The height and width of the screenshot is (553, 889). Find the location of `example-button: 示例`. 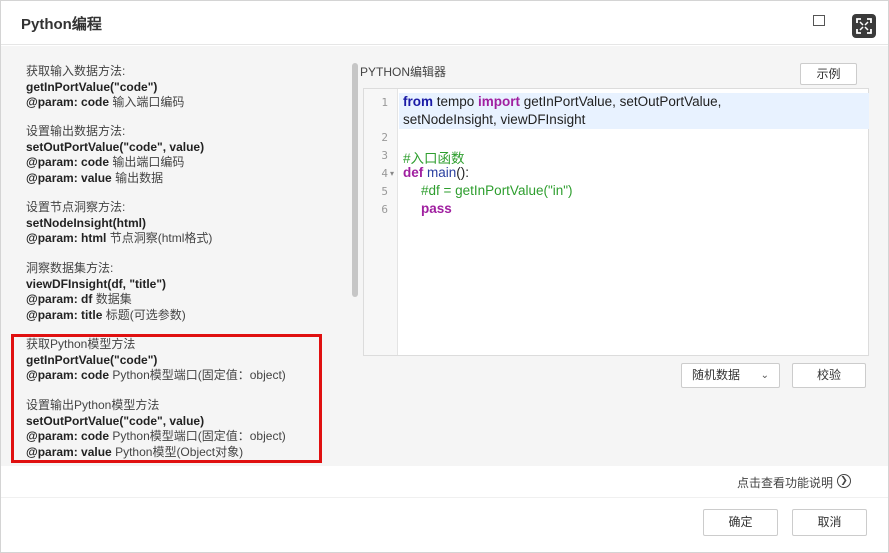

example-button: 示例 is located at coordinates (828, 74).